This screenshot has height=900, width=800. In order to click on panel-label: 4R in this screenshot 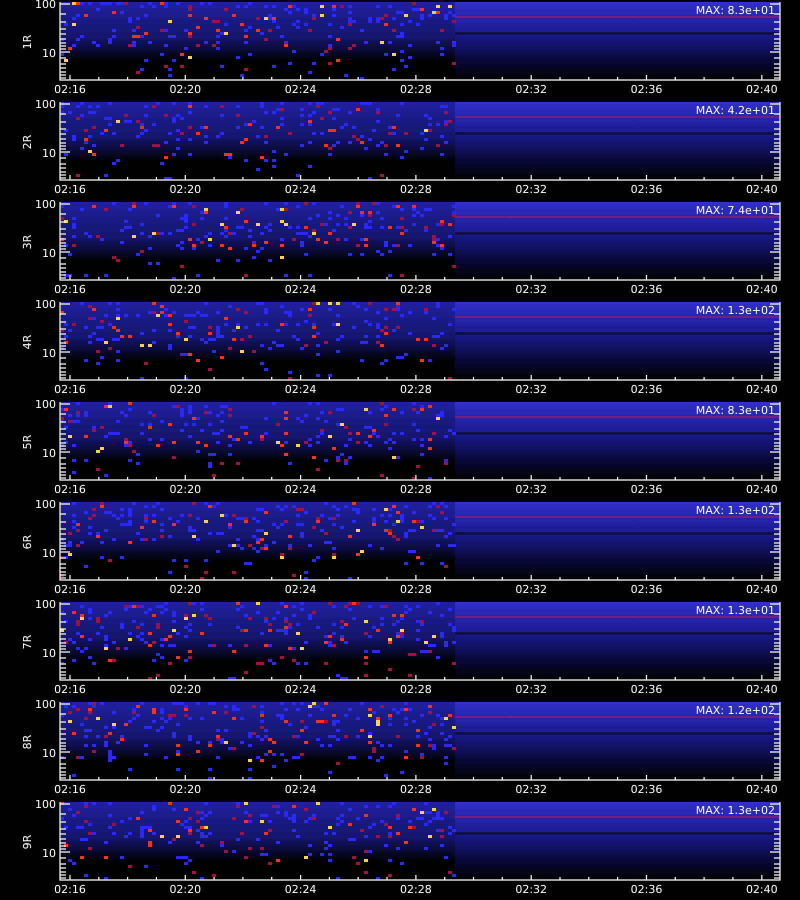, I will do `click(27, 342)`.